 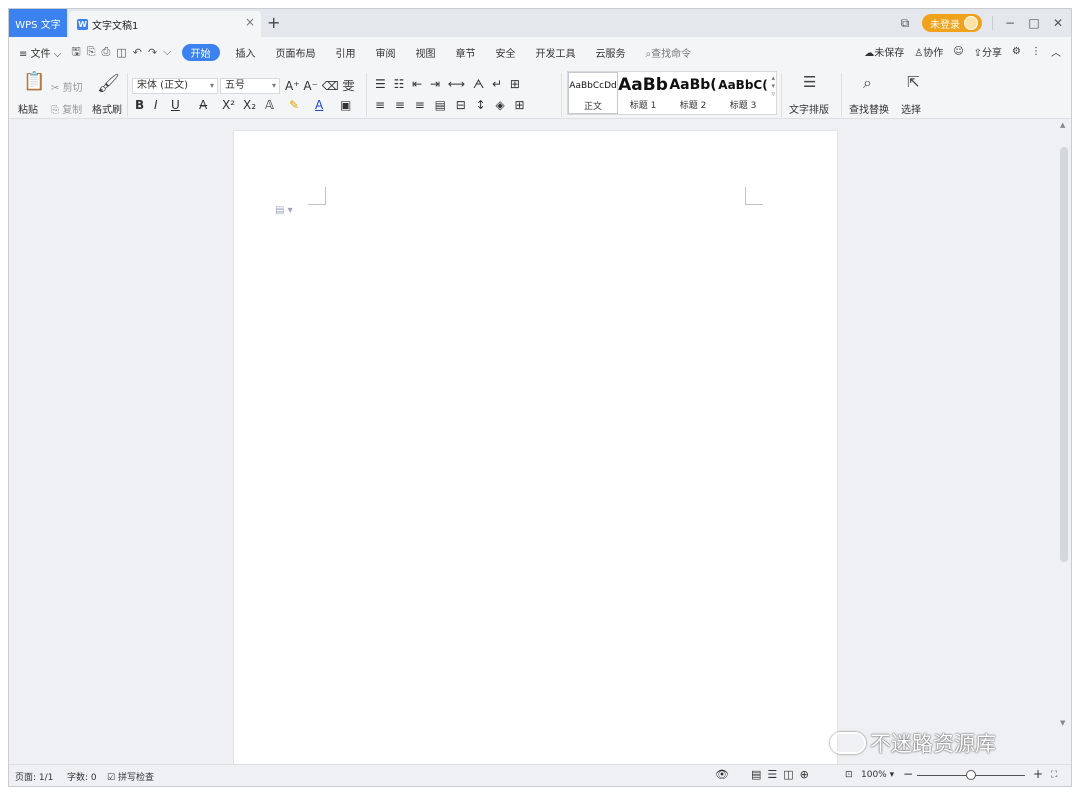 I want to click on login-button: 未登录, so click(x=952, y=23).